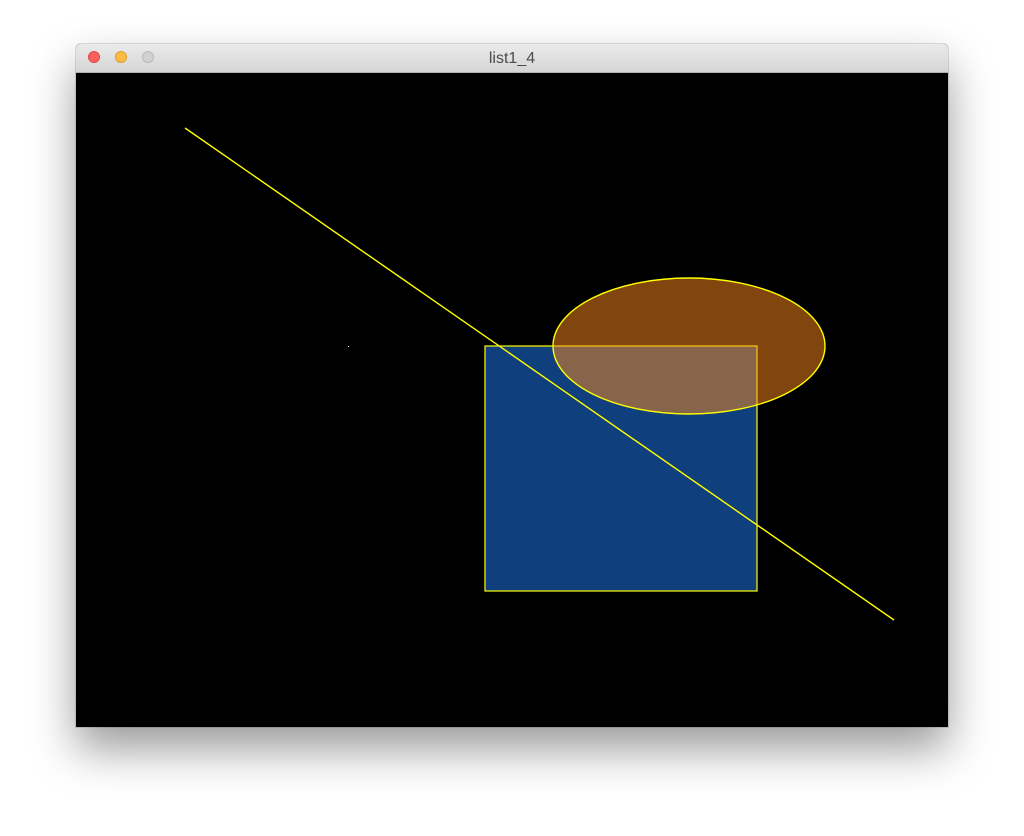  I want to click on orange-ellipse, so click(689, 346).